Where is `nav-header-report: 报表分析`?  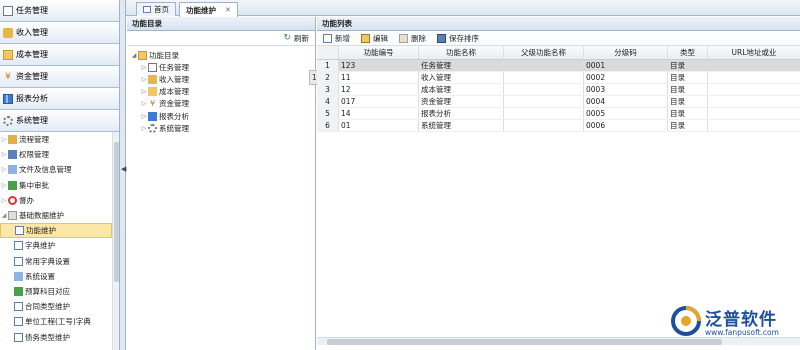 nav-header-report: 报表分析 is located at coordinates (59, 99).